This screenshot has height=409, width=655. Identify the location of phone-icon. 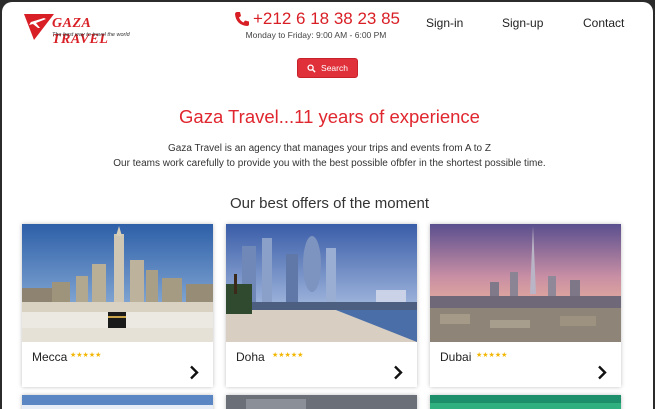
(242, 19).